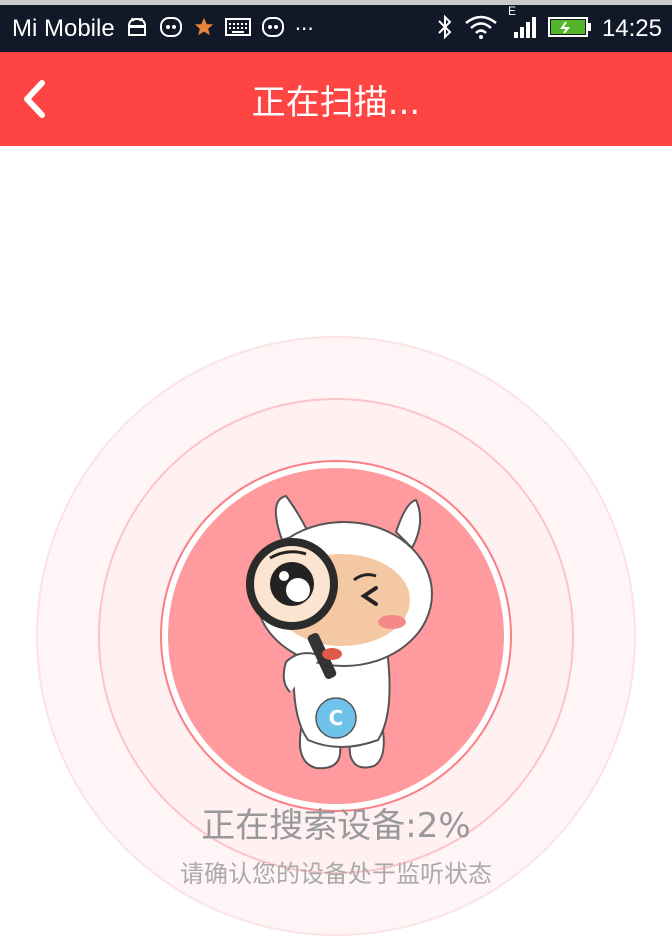  Describe the element at coordinates (336, 26) in the screenshot. I see `status-bar: Mi Mobile ··· E 14:25` at that location.